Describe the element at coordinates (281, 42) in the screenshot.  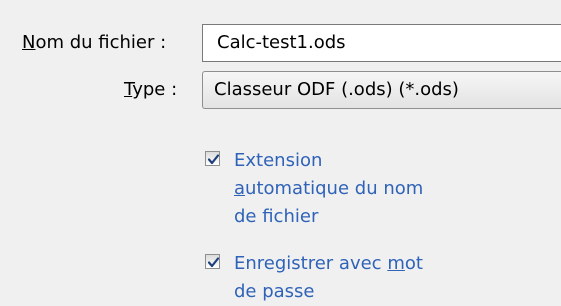
I see `filename-value: Calc-test1.ods` at that location.